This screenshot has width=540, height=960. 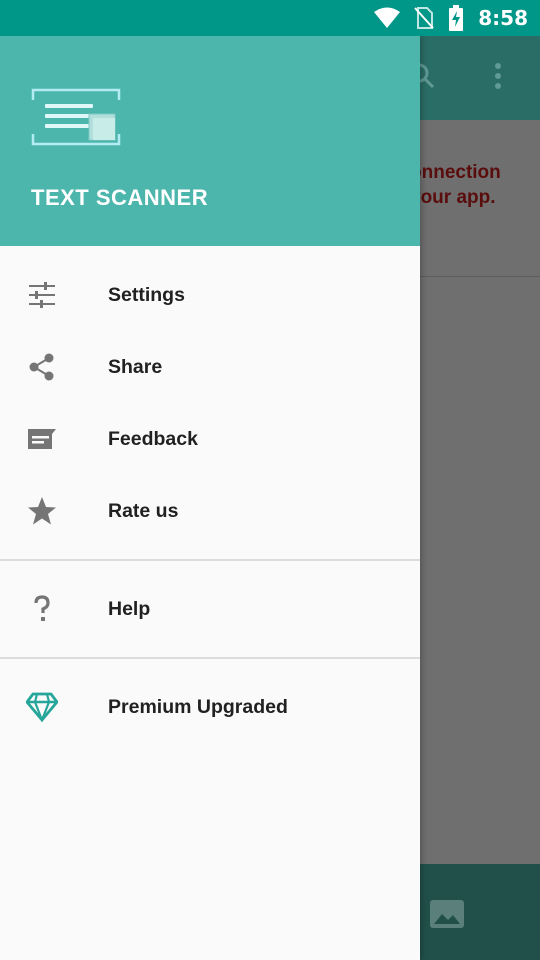 What do you see at coordinates (120, 197) in the screenshot?
I see `app-title: TEXT SCANNER` at bounding box center [120, 197].